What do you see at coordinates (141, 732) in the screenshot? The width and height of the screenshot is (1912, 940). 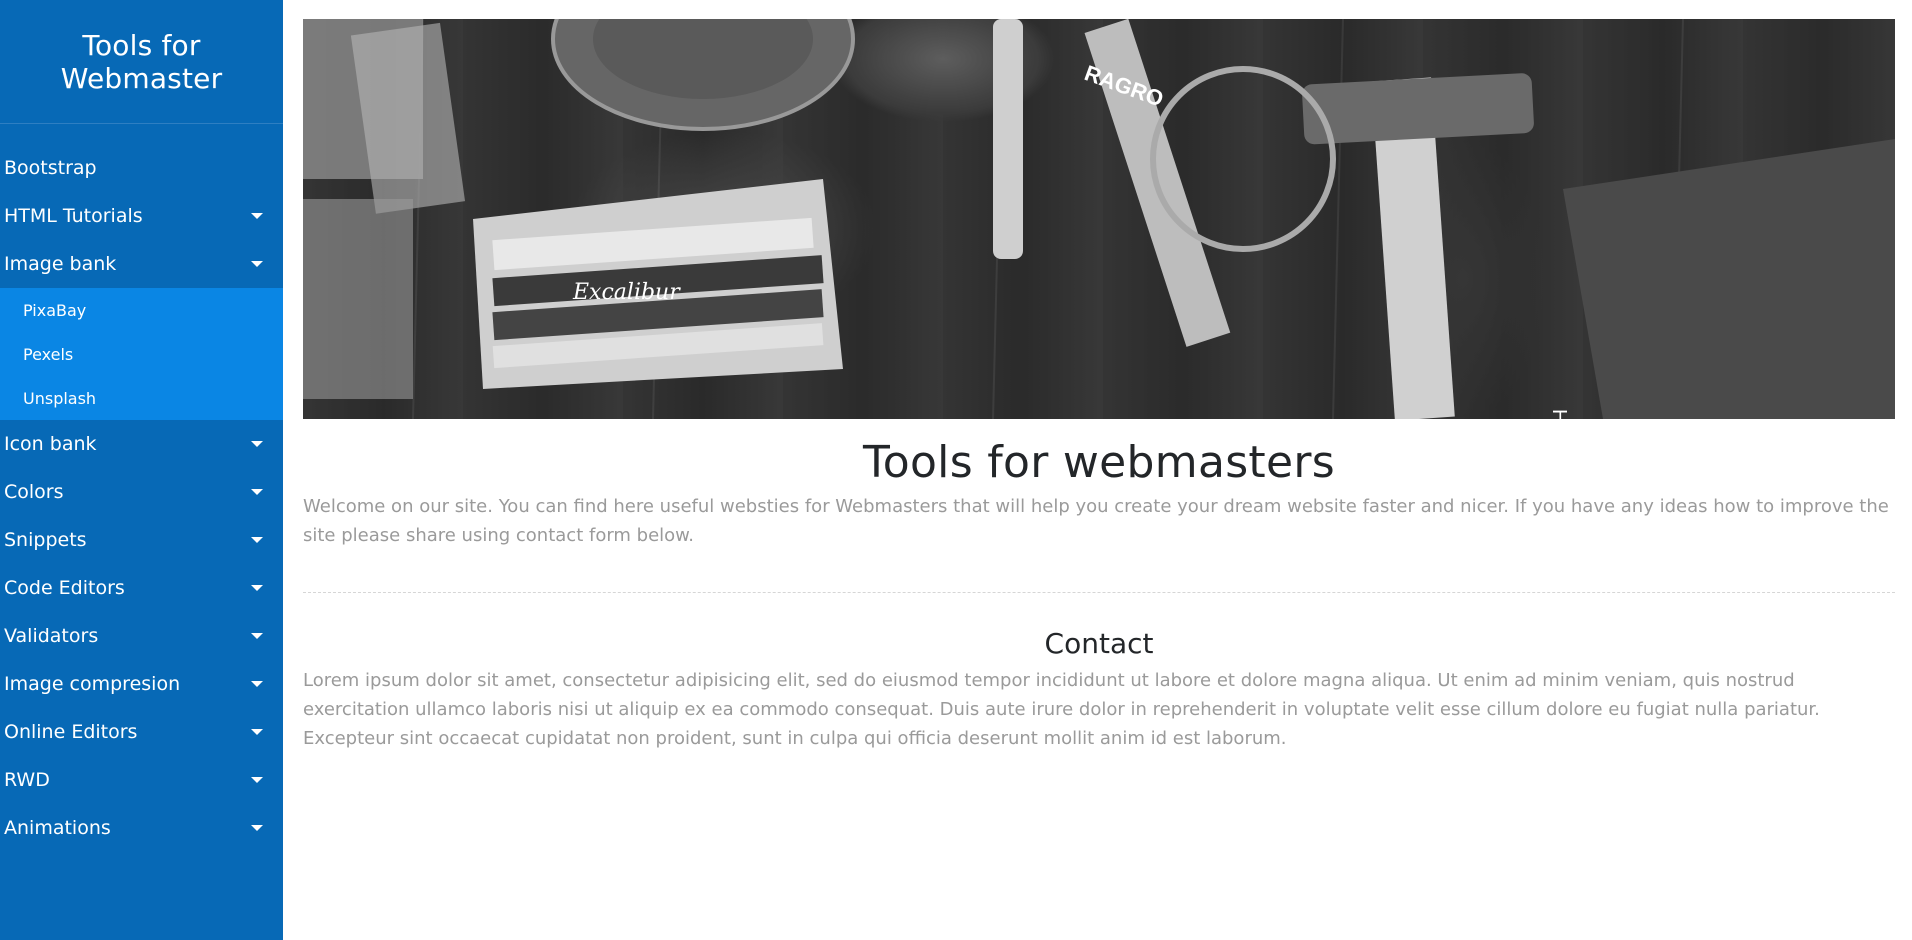 I see `sidebar-item-online-editors: Online Editors` at bounding box center [141, 732].